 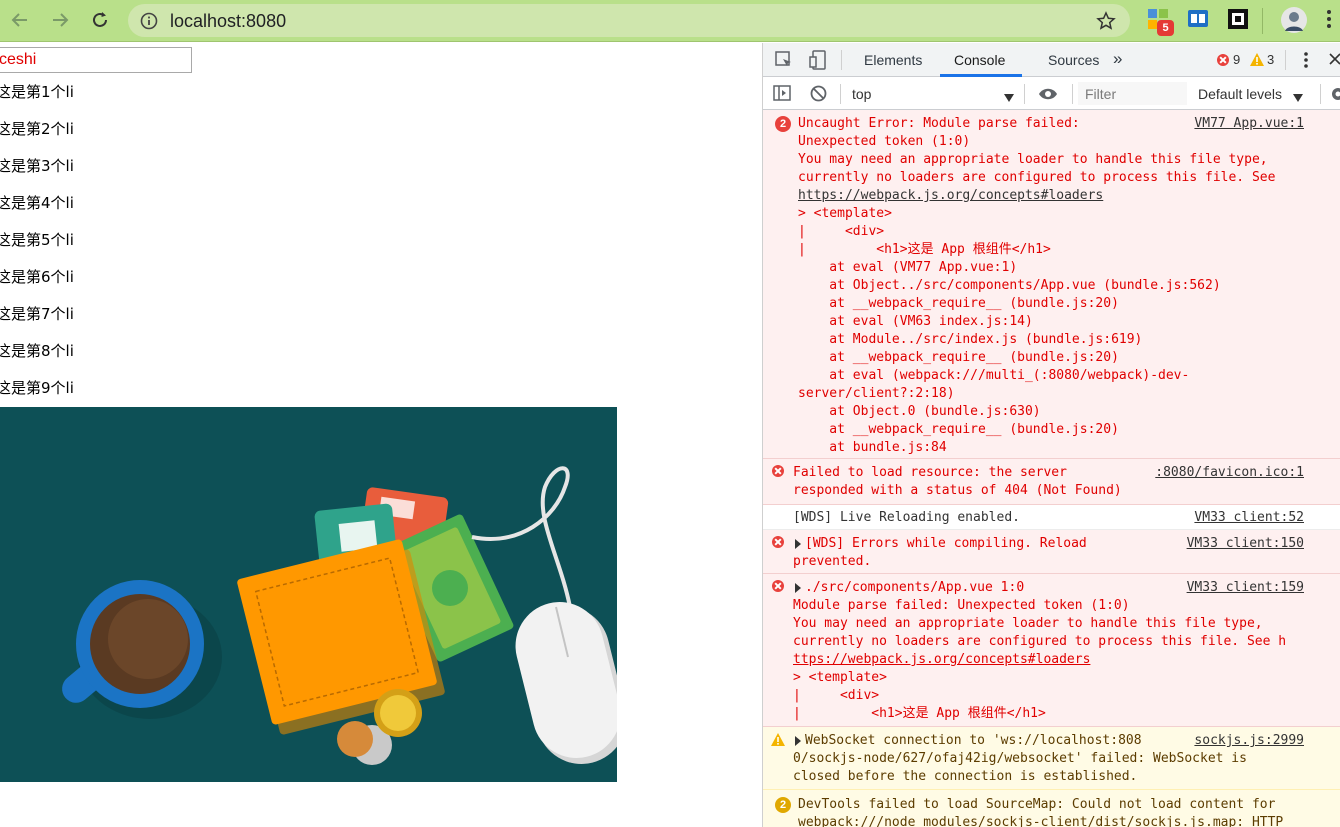 What do you see at coordinates (1335, 96) in the screenshot?
I see `gear-icon` at bounding box center [1335, 96].